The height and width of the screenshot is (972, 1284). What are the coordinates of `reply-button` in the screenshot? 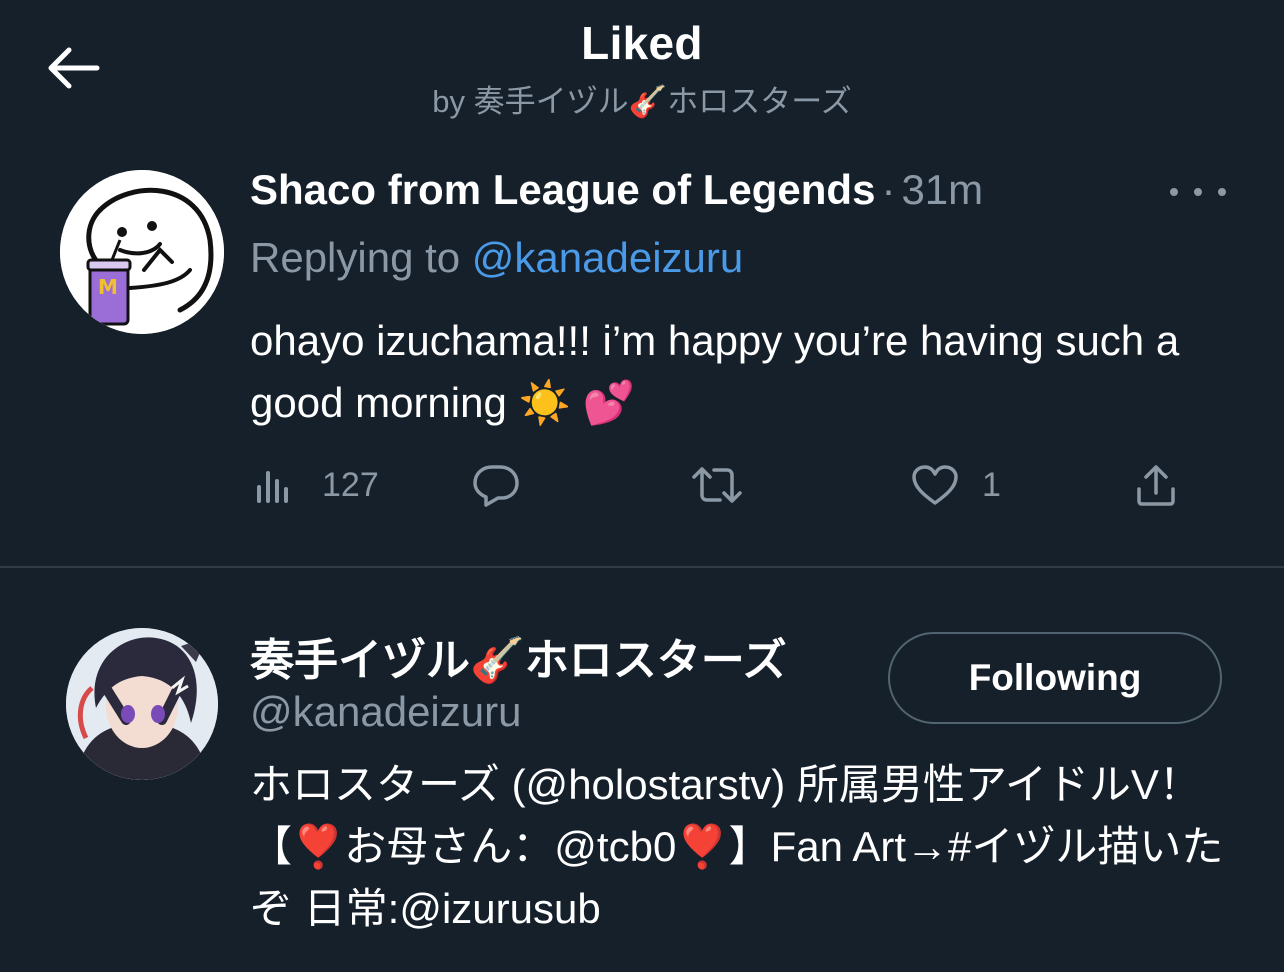 It's located at (496, 485).